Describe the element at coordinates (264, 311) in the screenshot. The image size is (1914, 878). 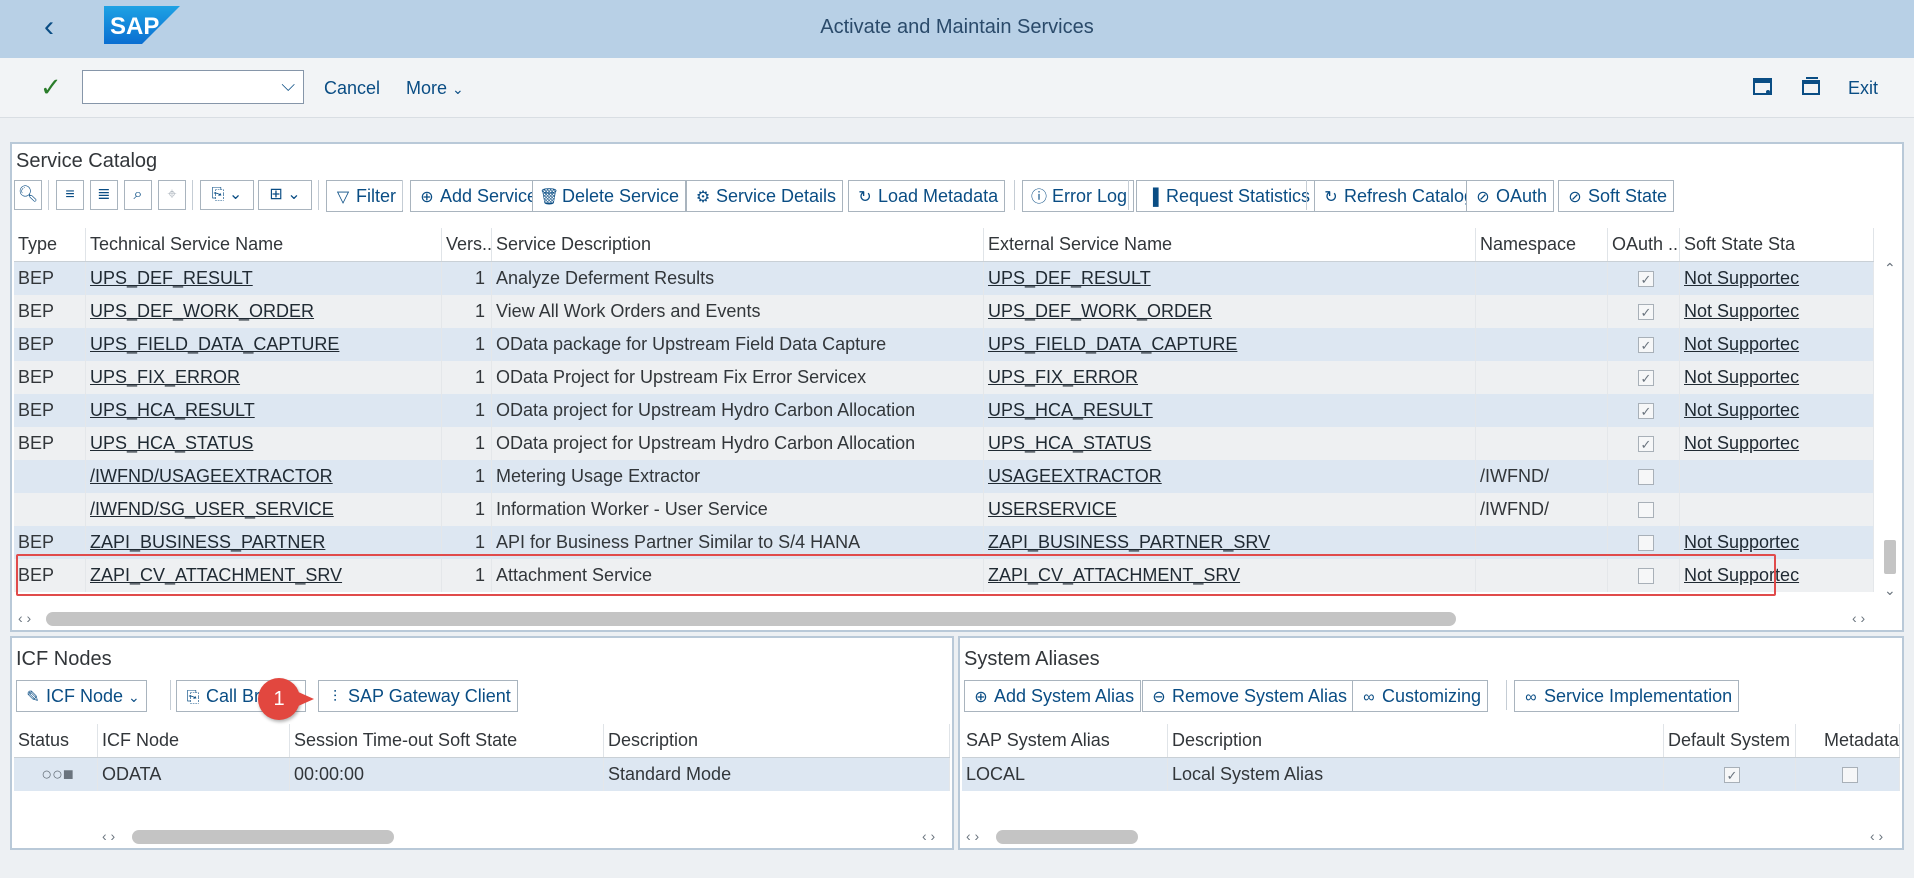
I see `technical-name-link: UPS_DEF_WORK_ORDER` at that location.